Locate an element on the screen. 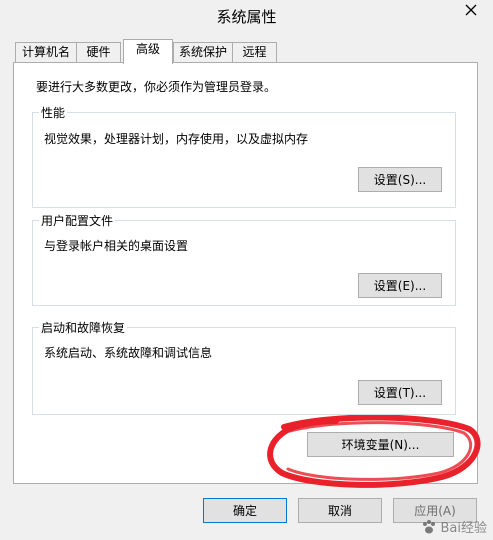 The width and height of the screenshot is (493, 540). window-title: 系统属性 is located at coordinates (246, 17).